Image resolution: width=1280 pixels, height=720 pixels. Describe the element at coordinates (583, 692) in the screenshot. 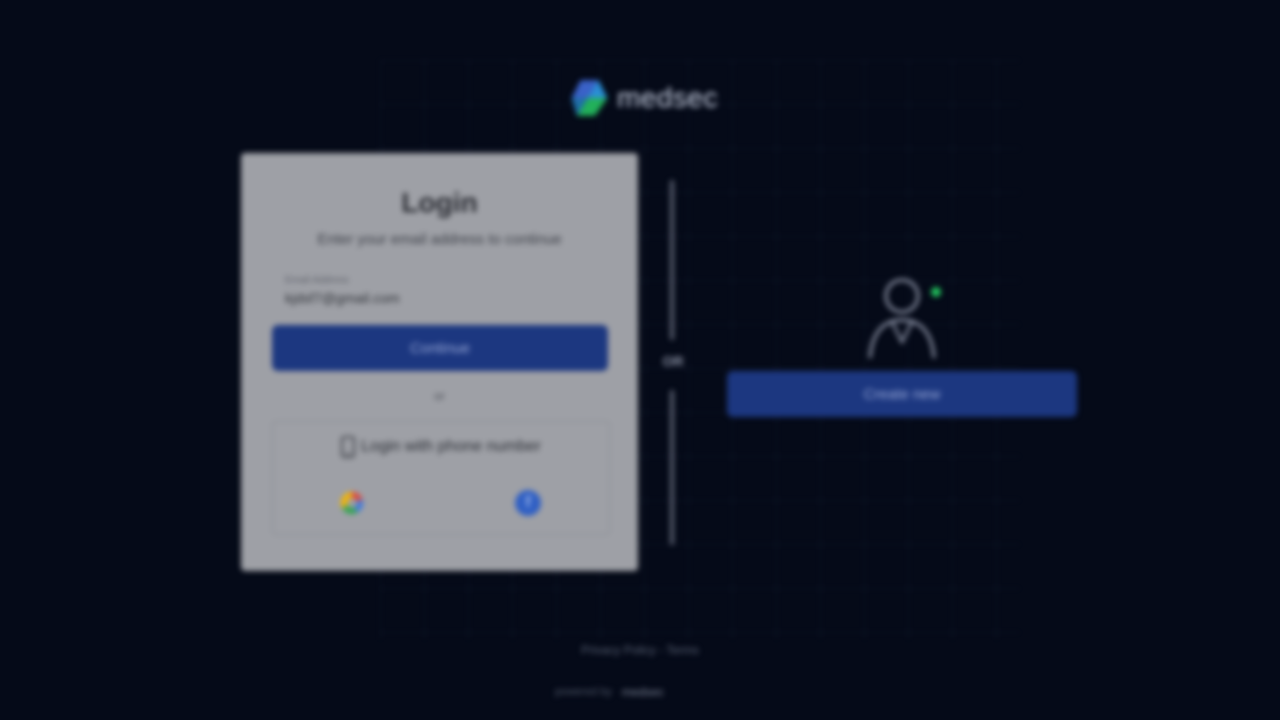

I see `powered-by-label: powered by` at that location.